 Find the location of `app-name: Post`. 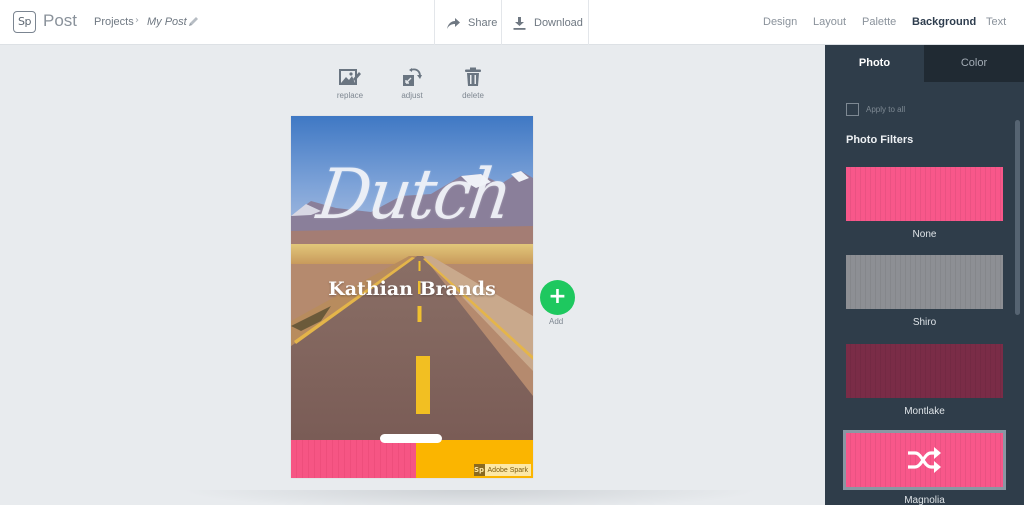

app-name: Post is located at coordinates (60, 20).